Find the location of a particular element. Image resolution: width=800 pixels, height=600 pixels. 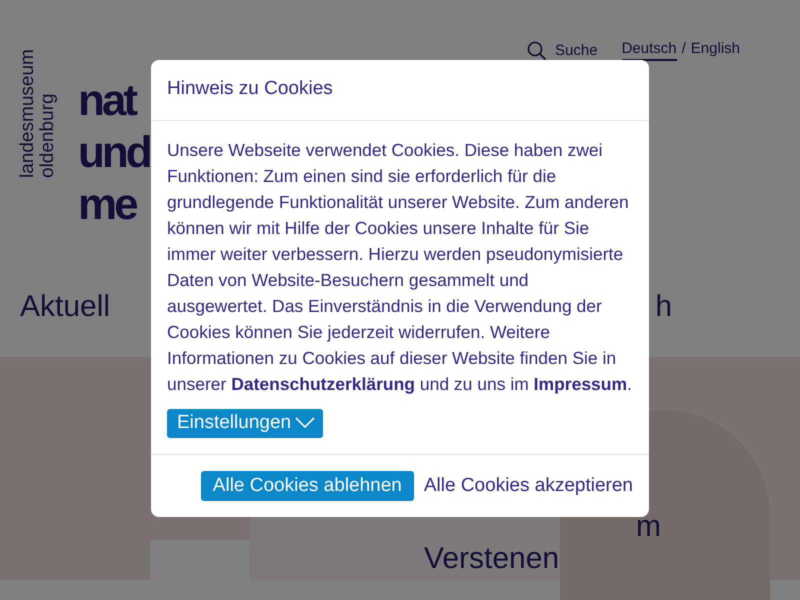

headline-fragment: me is located at coordinates (107, 205).